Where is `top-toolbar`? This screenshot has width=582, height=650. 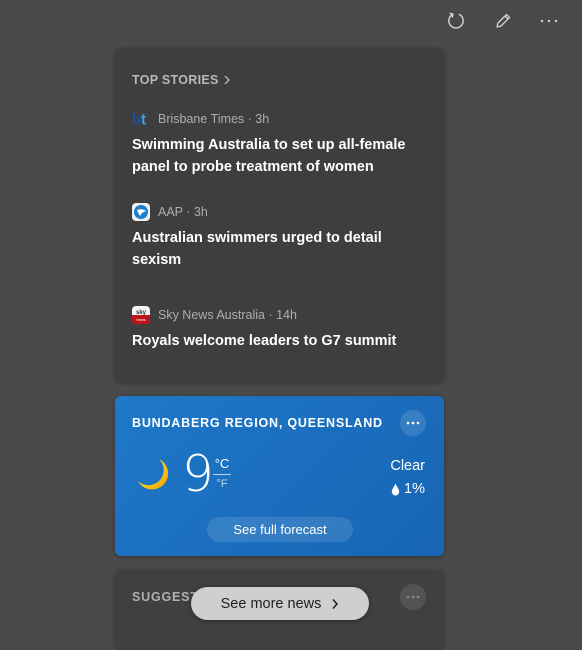
top-toolbar is located at coordinates (502, 21).